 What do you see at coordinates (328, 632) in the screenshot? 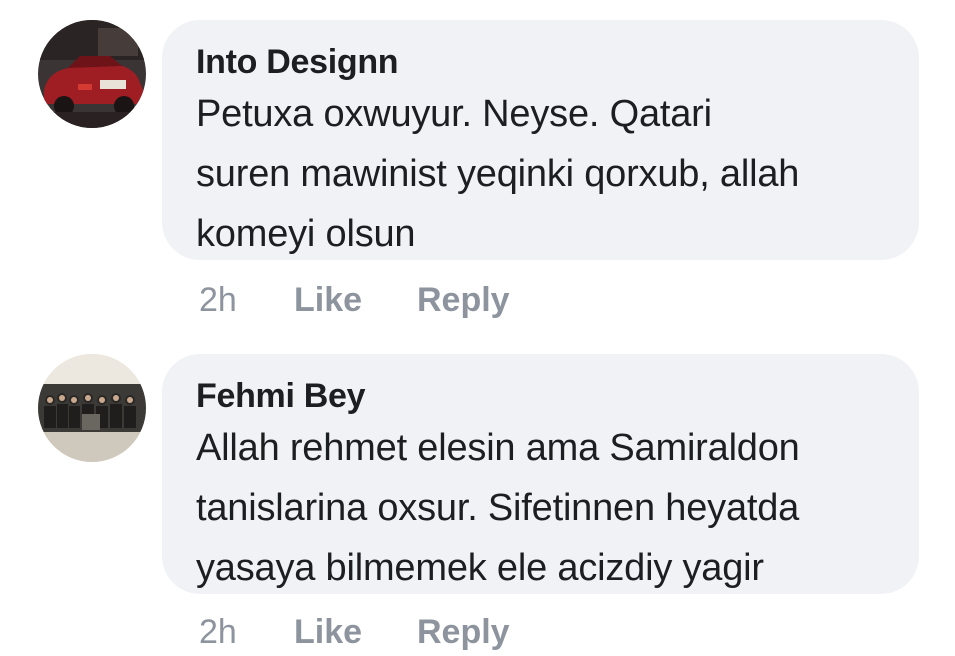
I see `like-button: Like` at bounding box center [328, 632].